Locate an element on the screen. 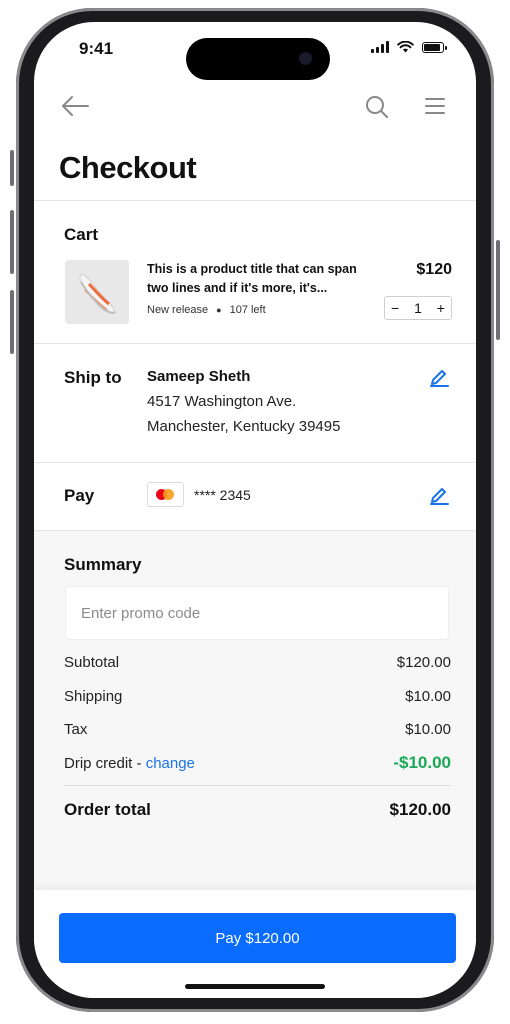 The height and width of the screenshot is (1024, 510). home-indicator is located at coordinates (255, 986).